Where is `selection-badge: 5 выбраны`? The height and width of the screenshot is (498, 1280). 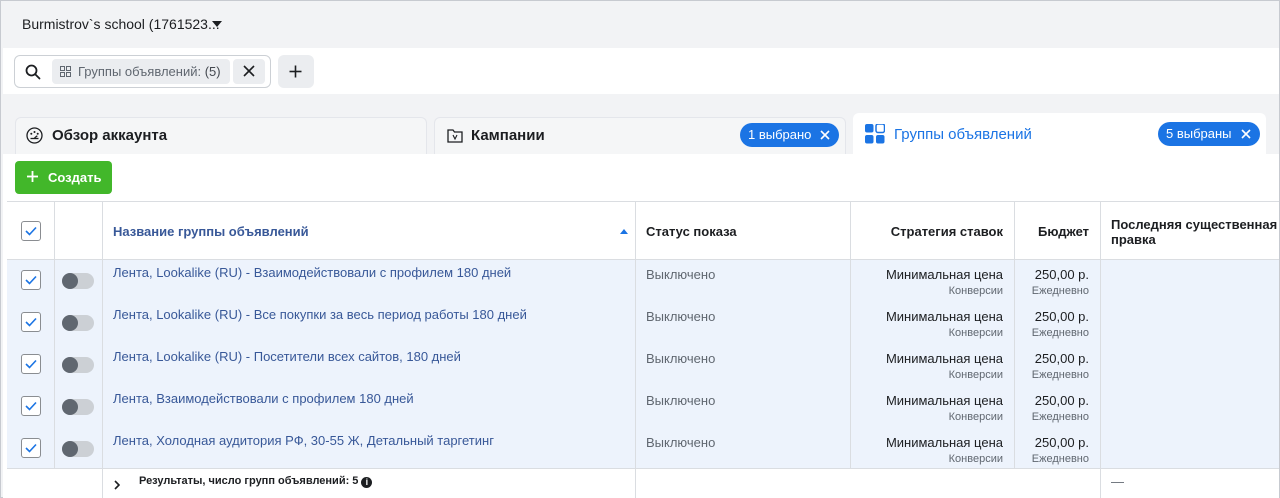
selection-badge: 5 выбраны is located at coordinates (1209, 134).